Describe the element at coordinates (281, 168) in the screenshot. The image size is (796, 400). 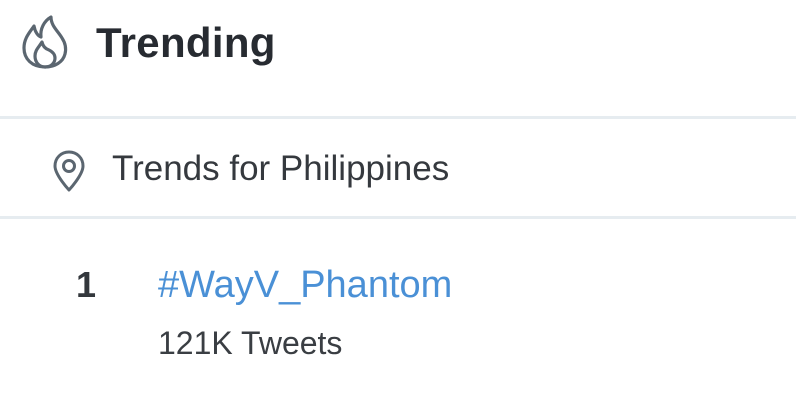
I see `location-label: Trends for Philippines` at that location.